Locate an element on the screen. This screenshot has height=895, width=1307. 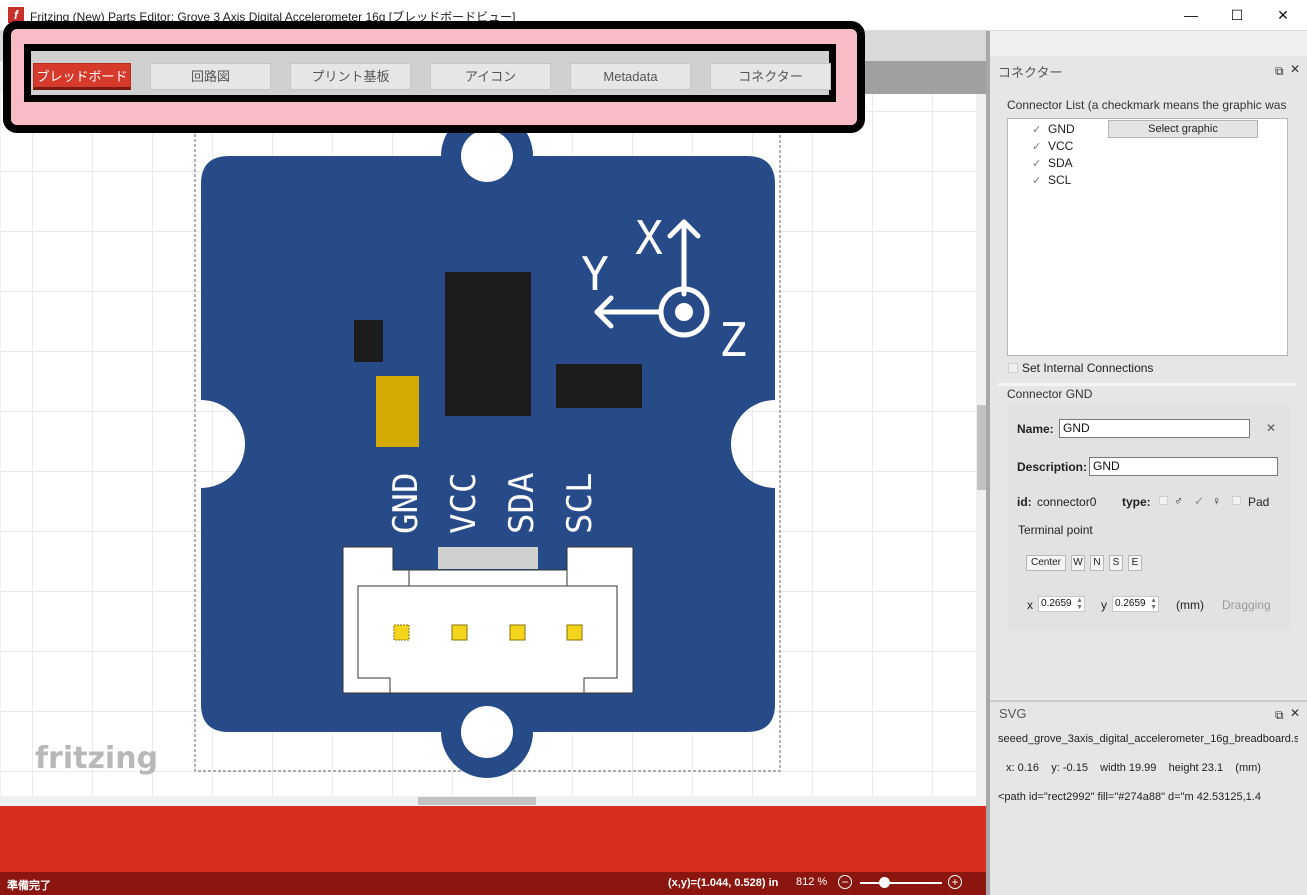
tab-metadata: Metadata is located at coordinates (630, 76).